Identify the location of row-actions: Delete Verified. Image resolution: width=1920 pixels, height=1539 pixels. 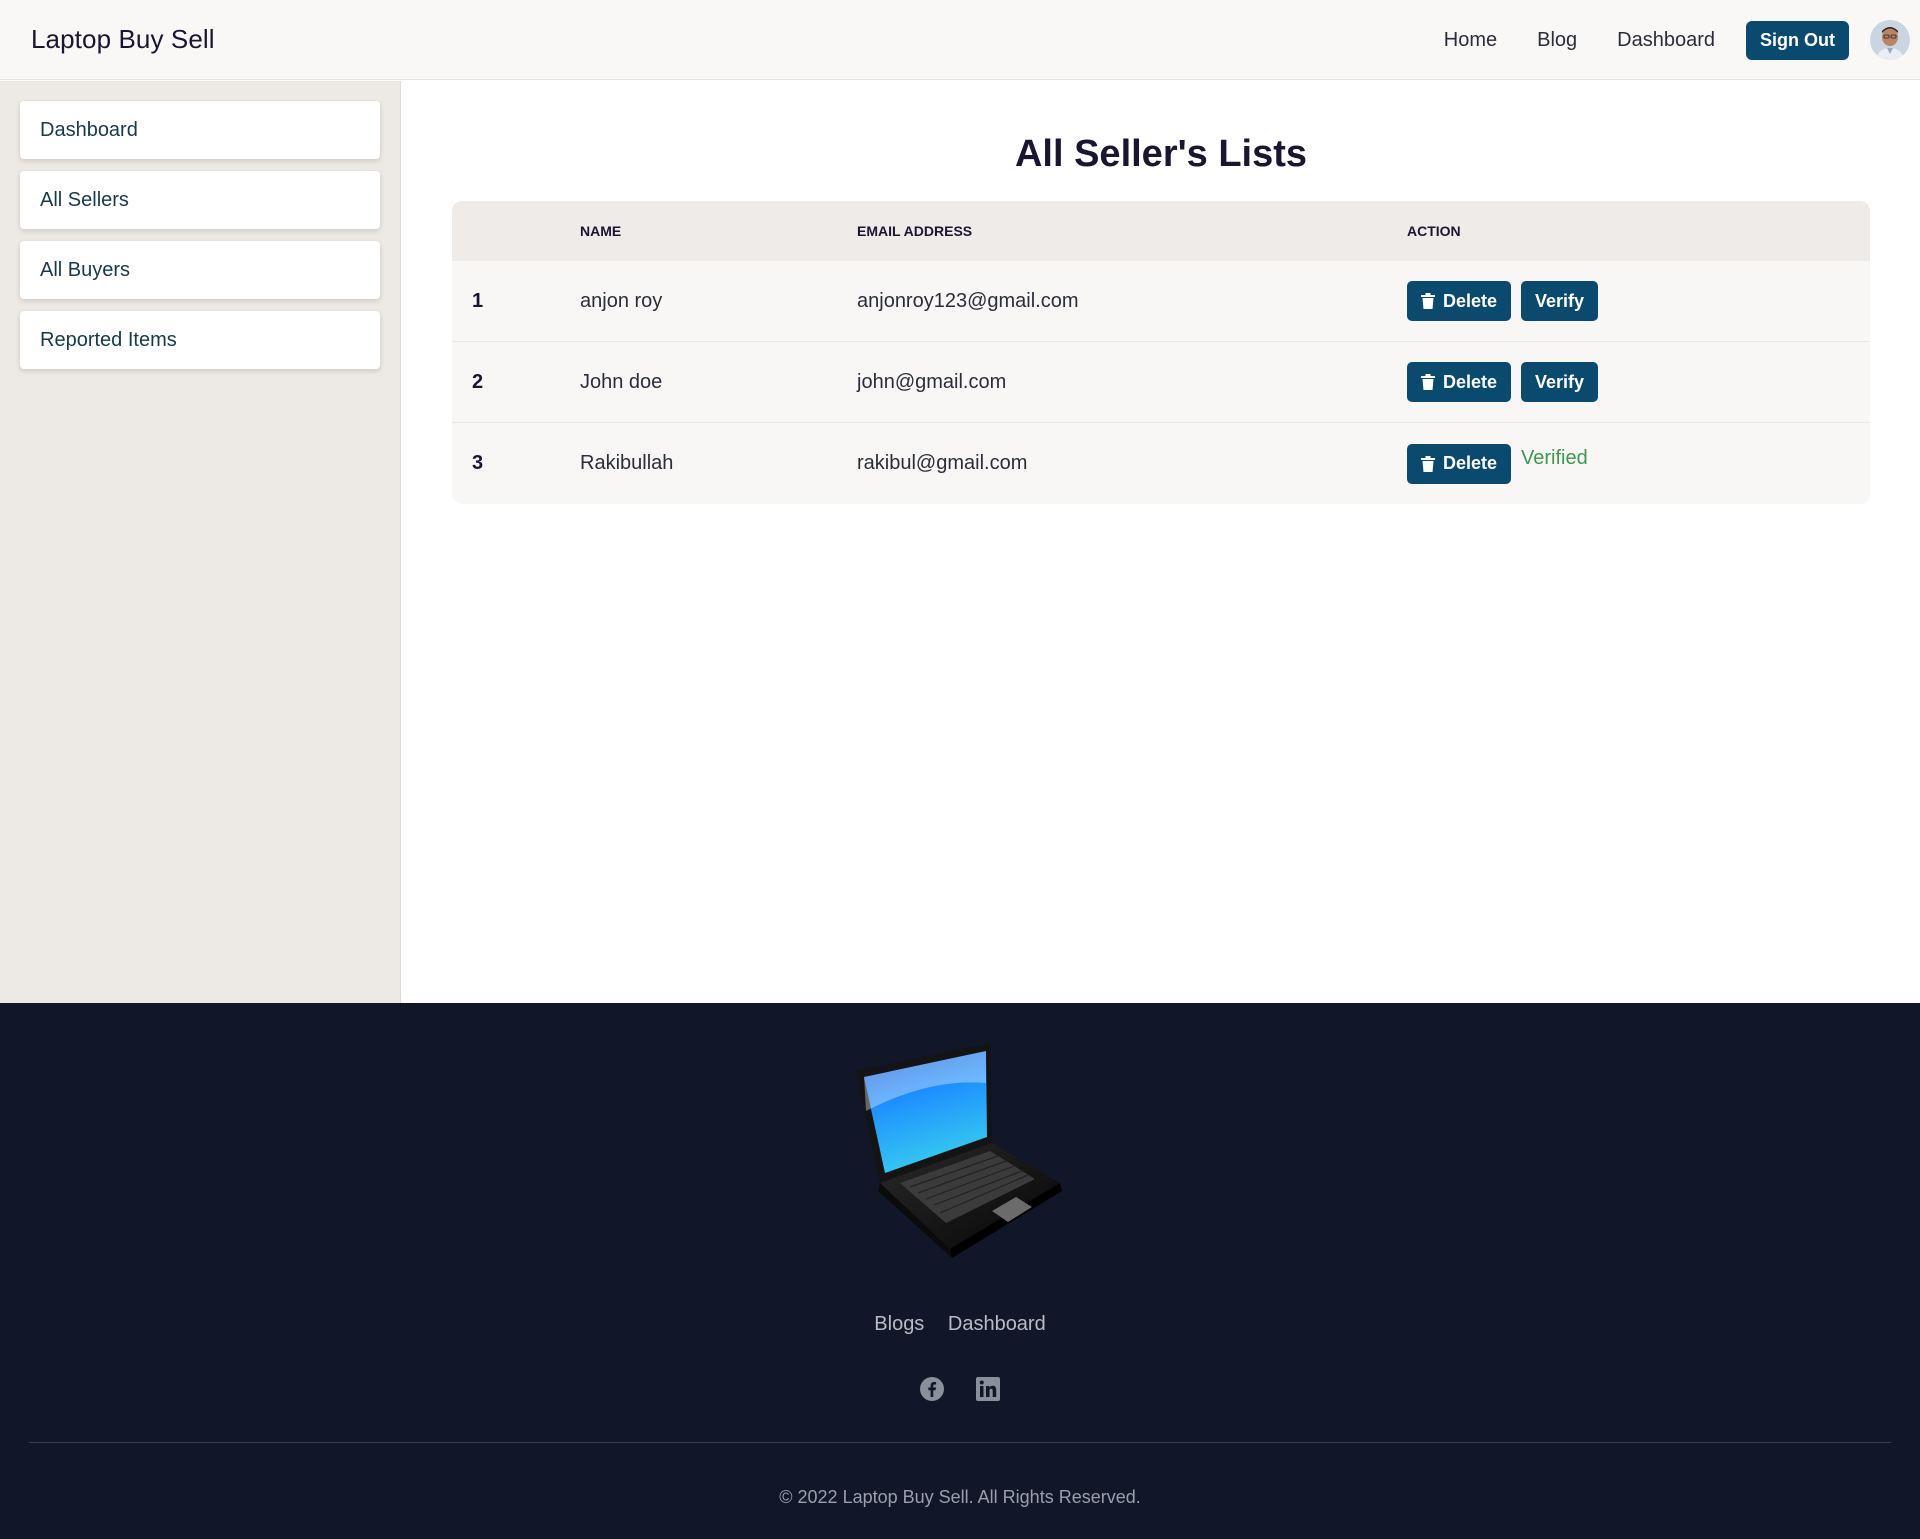
(1497, 463).